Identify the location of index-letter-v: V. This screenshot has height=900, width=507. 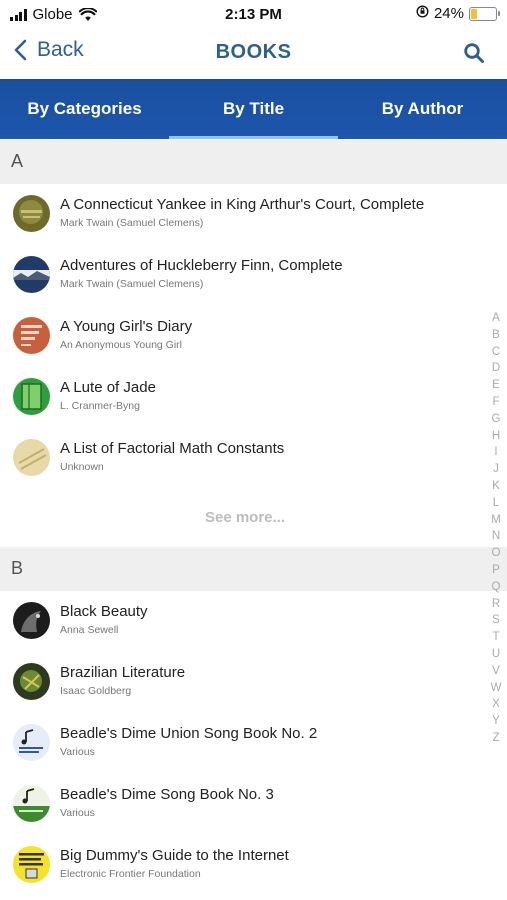
(496, 671).